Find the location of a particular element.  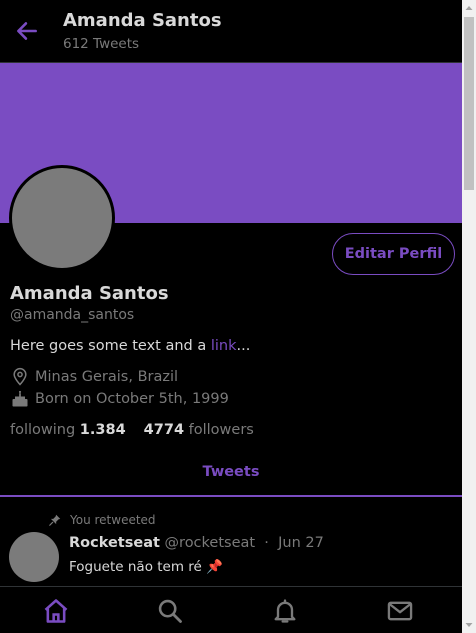

location-text: Minas Gerais, Brazil is located at coordinates (107, 377).